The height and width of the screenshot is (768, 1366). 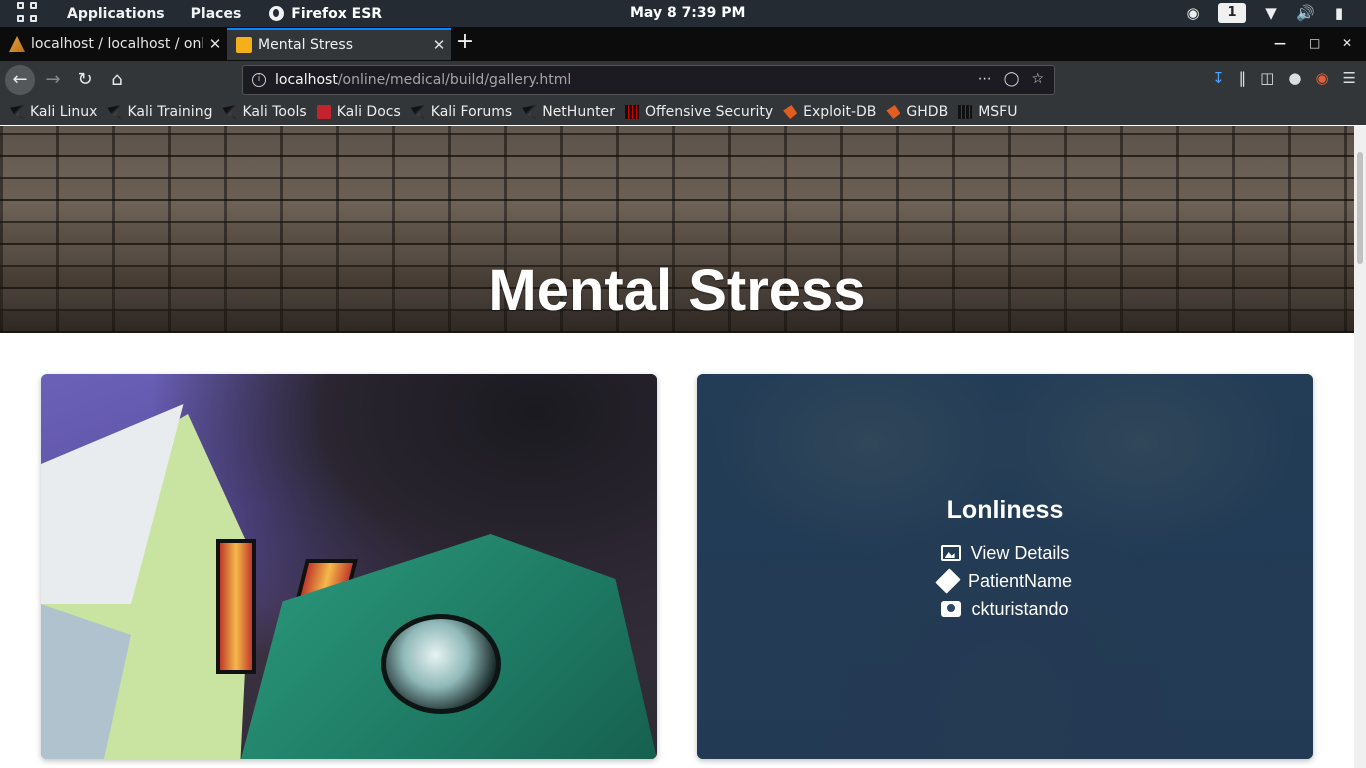 I want to click on bookmark-offensive-security: Offensive Security, so click(x=699, y=112).